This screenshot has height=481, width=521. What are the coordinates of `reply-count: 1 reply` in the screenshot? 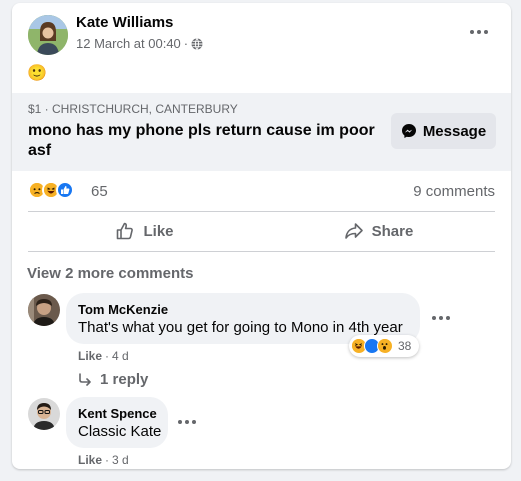 It's located at (124, 379).